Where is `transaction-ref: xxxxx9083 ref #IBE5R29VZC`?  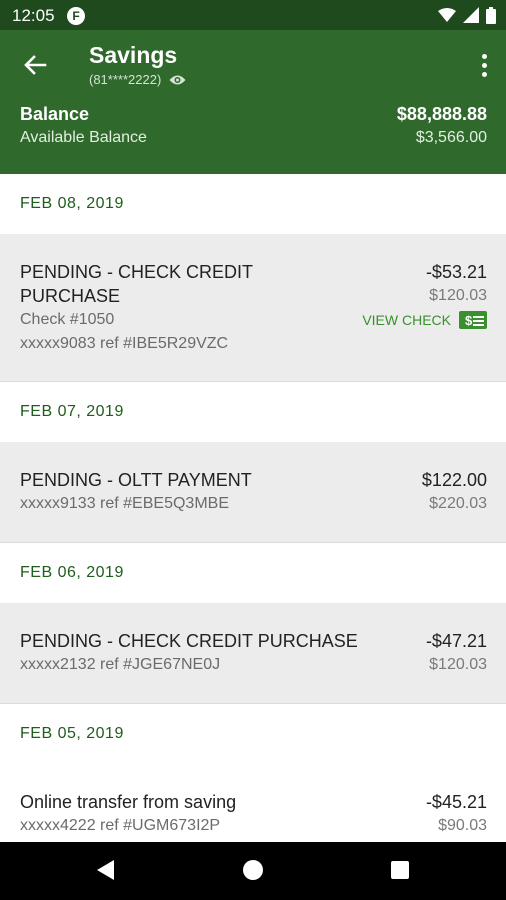
transaction-ref: xxxxx9083 ref #IBE5R29VZC is located at coordinates (124, 343).